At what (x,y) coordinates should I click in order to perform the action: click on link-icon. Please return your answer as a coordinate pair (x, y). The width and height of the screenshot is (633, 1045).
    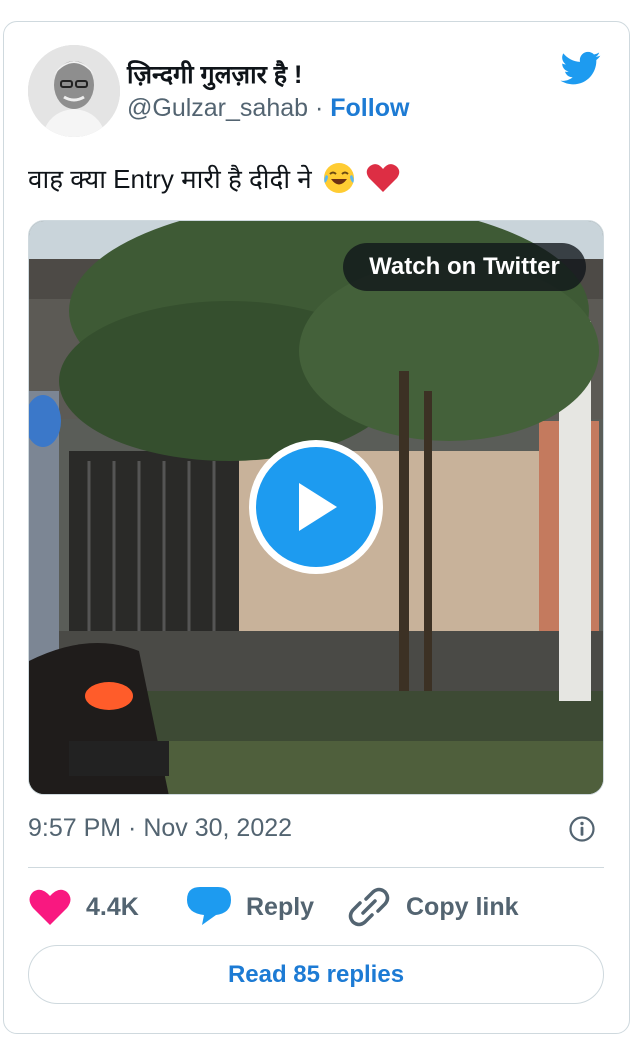
    Looking at the image, I should click on (369, 907).